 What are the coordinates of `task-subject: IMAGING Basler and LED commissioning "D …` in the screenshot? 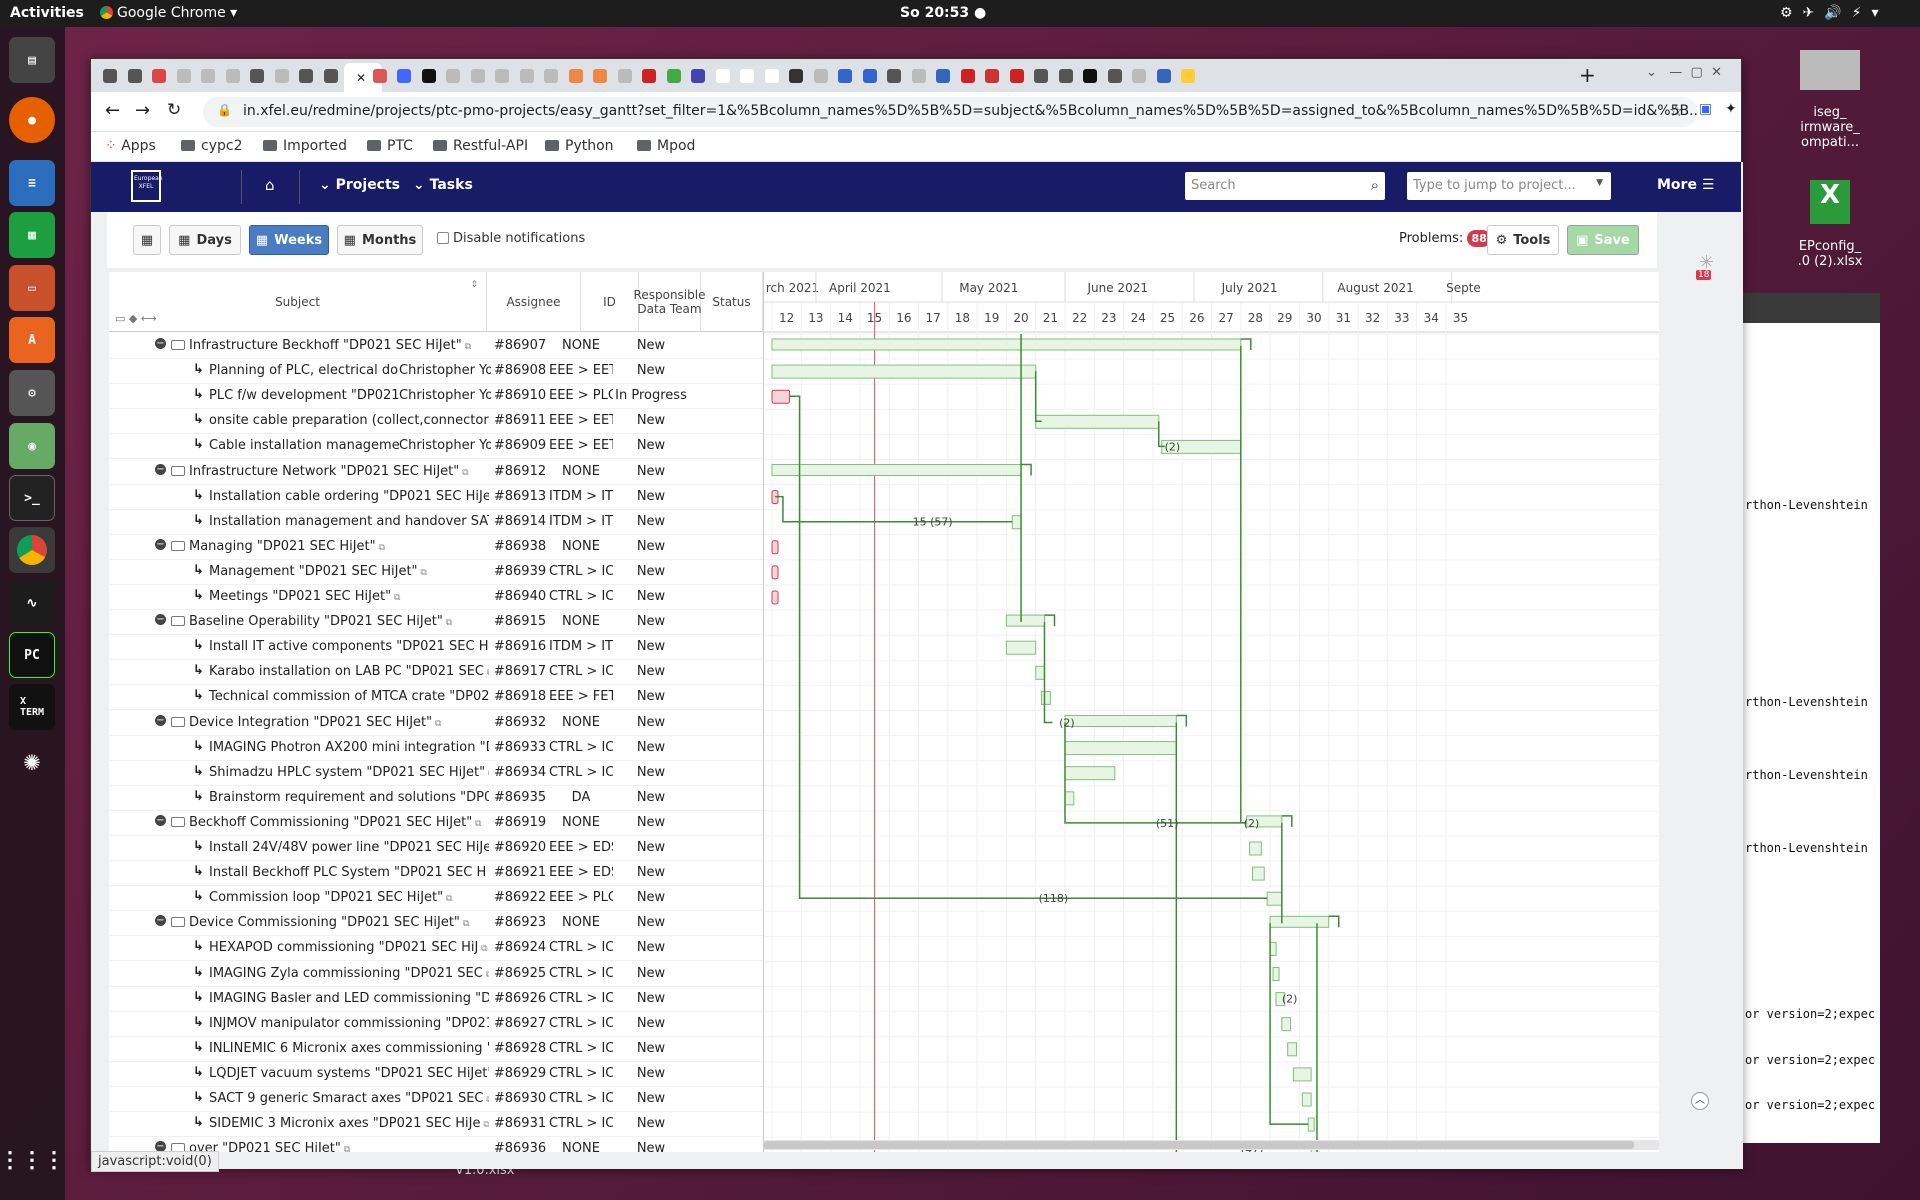 It's located at (349, 998).